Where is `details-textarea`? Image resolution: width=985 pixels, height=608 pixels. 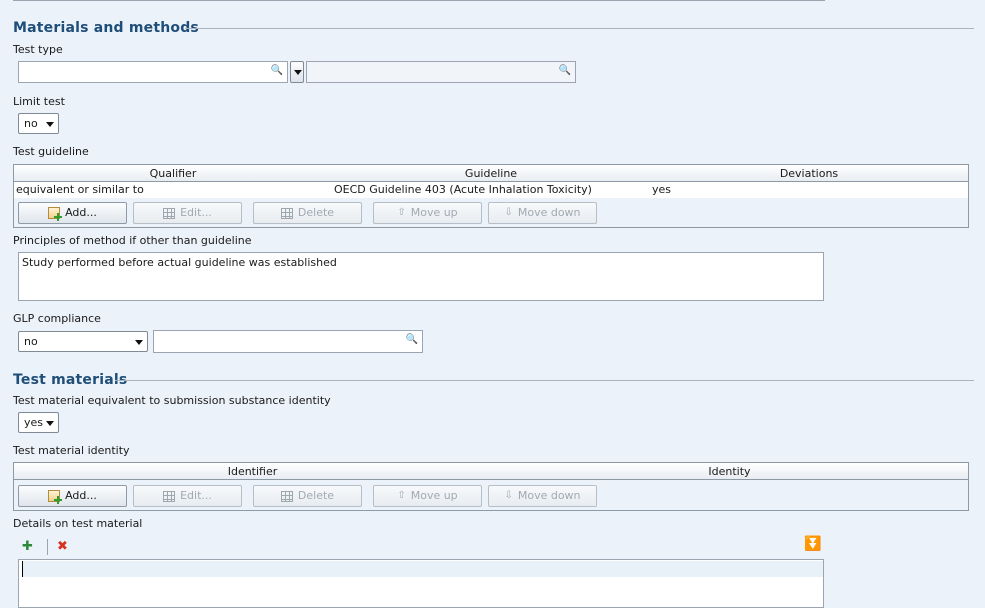
details-textarea is located at coordinates (421, 583).